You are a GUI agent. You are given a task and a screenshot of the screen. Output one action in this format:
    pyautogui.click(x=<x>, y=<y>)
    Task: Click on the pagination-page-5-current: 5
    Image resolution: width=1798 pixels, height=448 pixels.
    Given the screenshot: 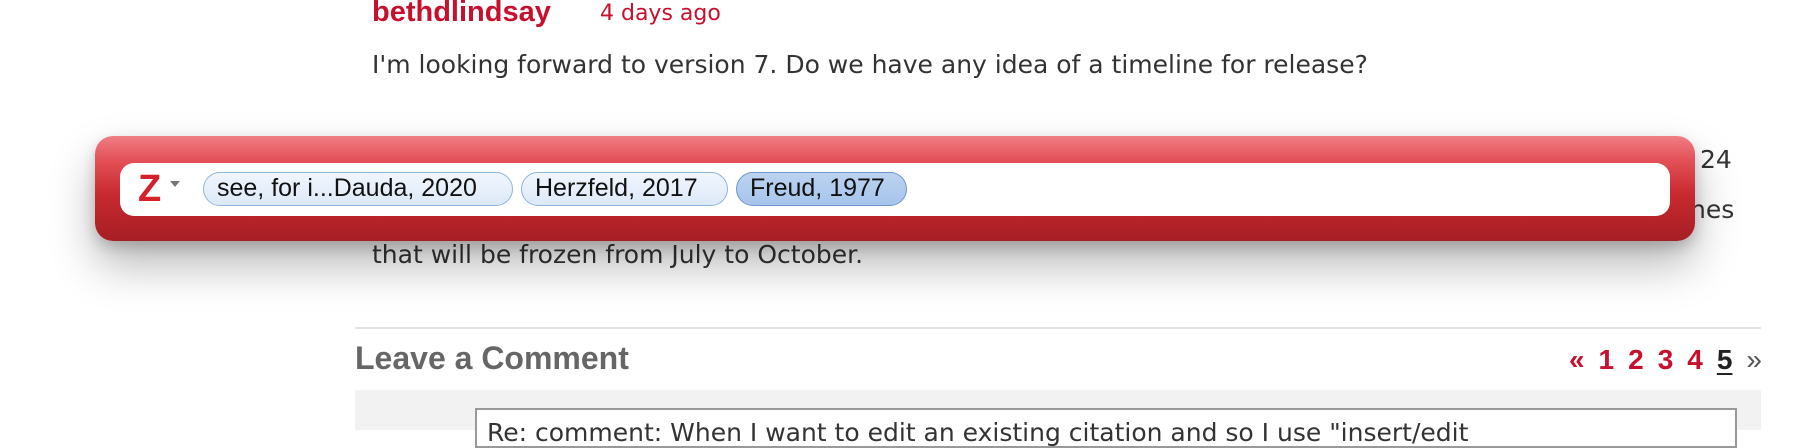 What is the action you would take?
    pyautogui.click(x=1725, y=360)
    